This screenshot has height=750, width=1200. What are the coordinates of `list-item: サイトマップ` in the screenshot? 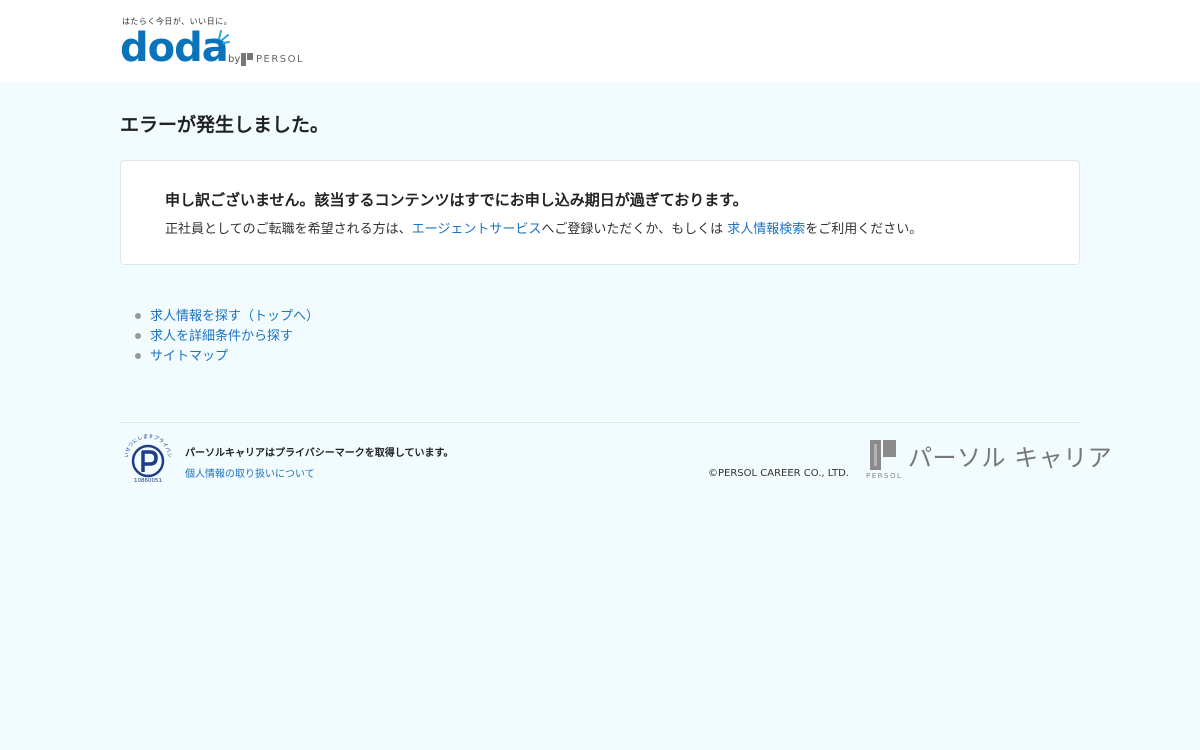 It's located at (225, 358).